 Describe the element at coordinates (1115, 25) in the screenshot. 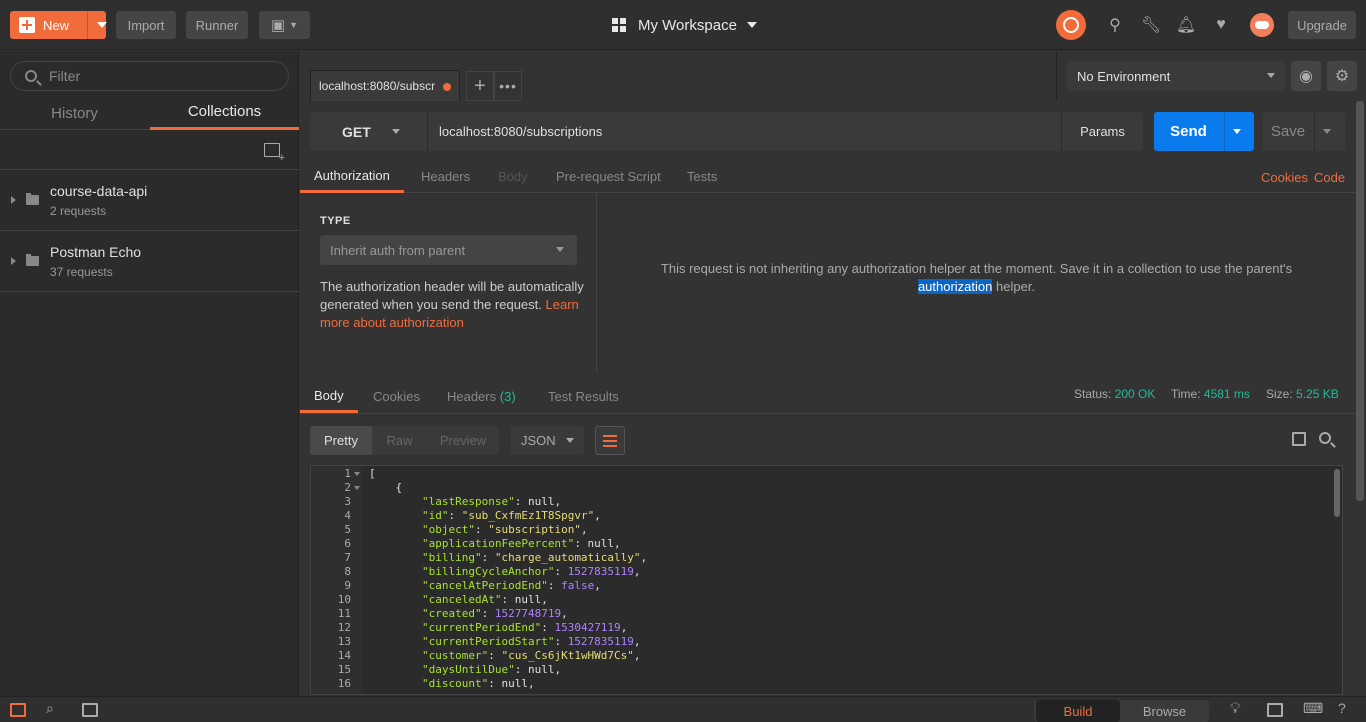

I see `satellite-icon: ⚲` at that location.